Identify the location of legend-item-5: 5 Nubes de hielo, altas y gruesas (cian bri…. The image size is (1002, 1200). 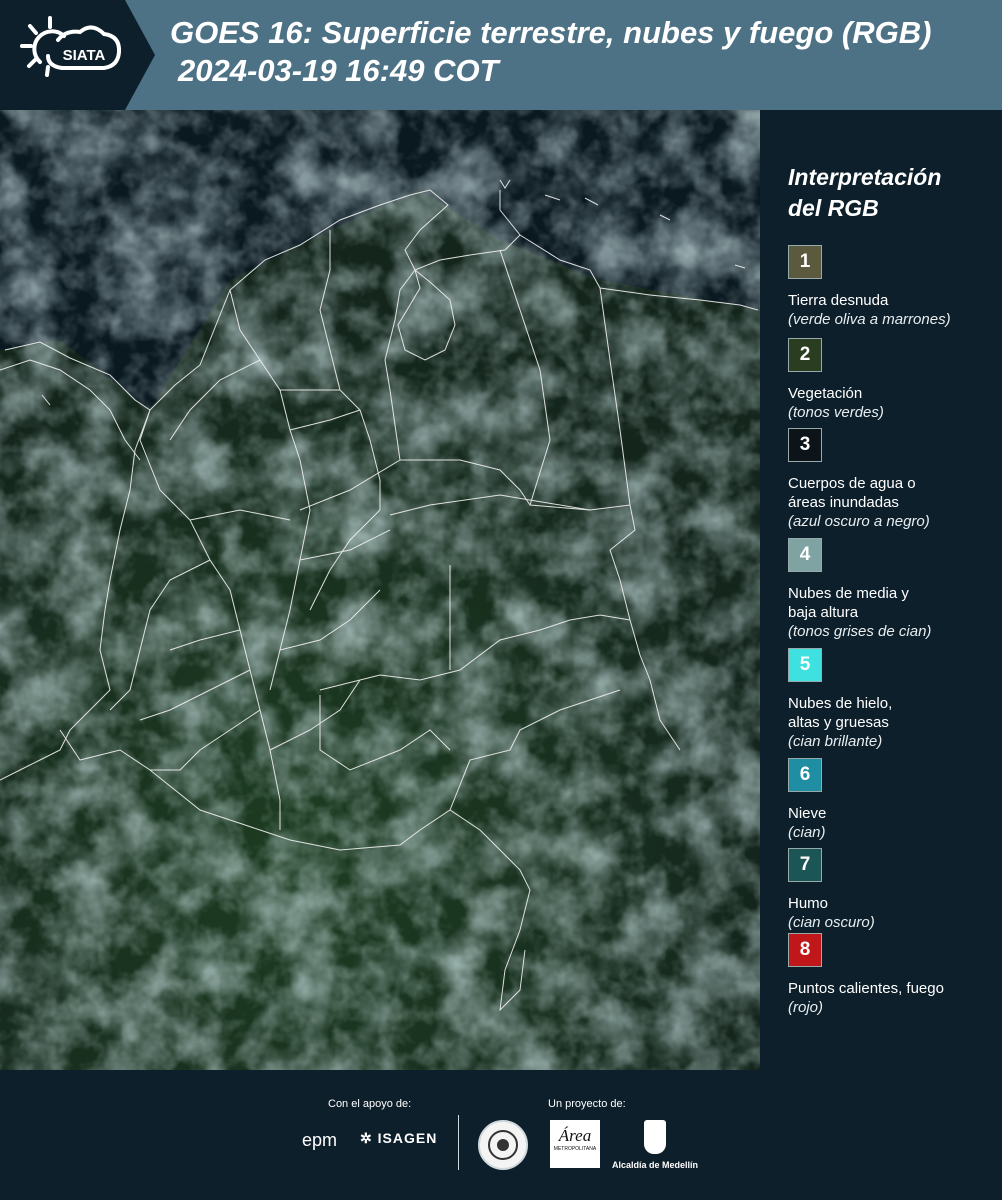
(893, 699).